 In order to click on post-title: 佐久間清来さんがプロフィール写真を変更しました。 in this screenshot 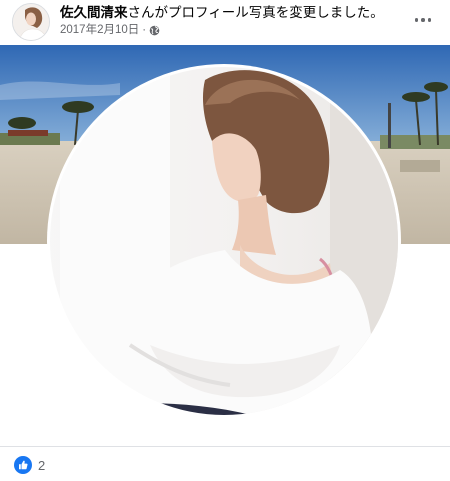, I will do `click(222, 12)`.